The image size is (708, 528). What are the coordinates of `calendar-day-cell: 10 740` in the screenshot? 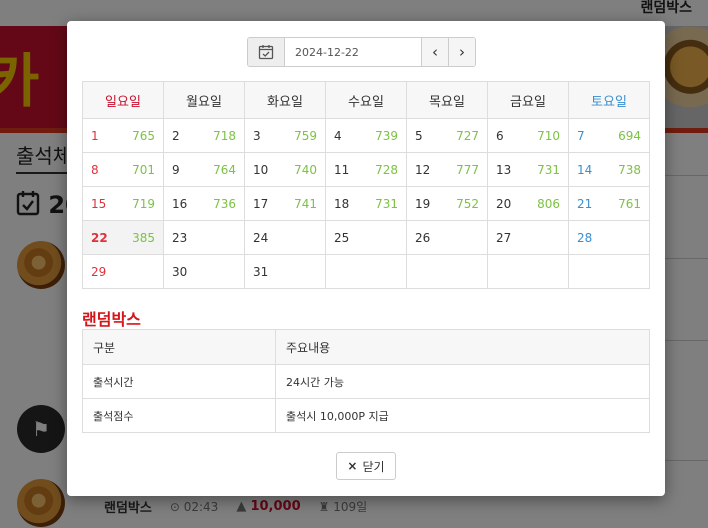 It's located at (285, 169).